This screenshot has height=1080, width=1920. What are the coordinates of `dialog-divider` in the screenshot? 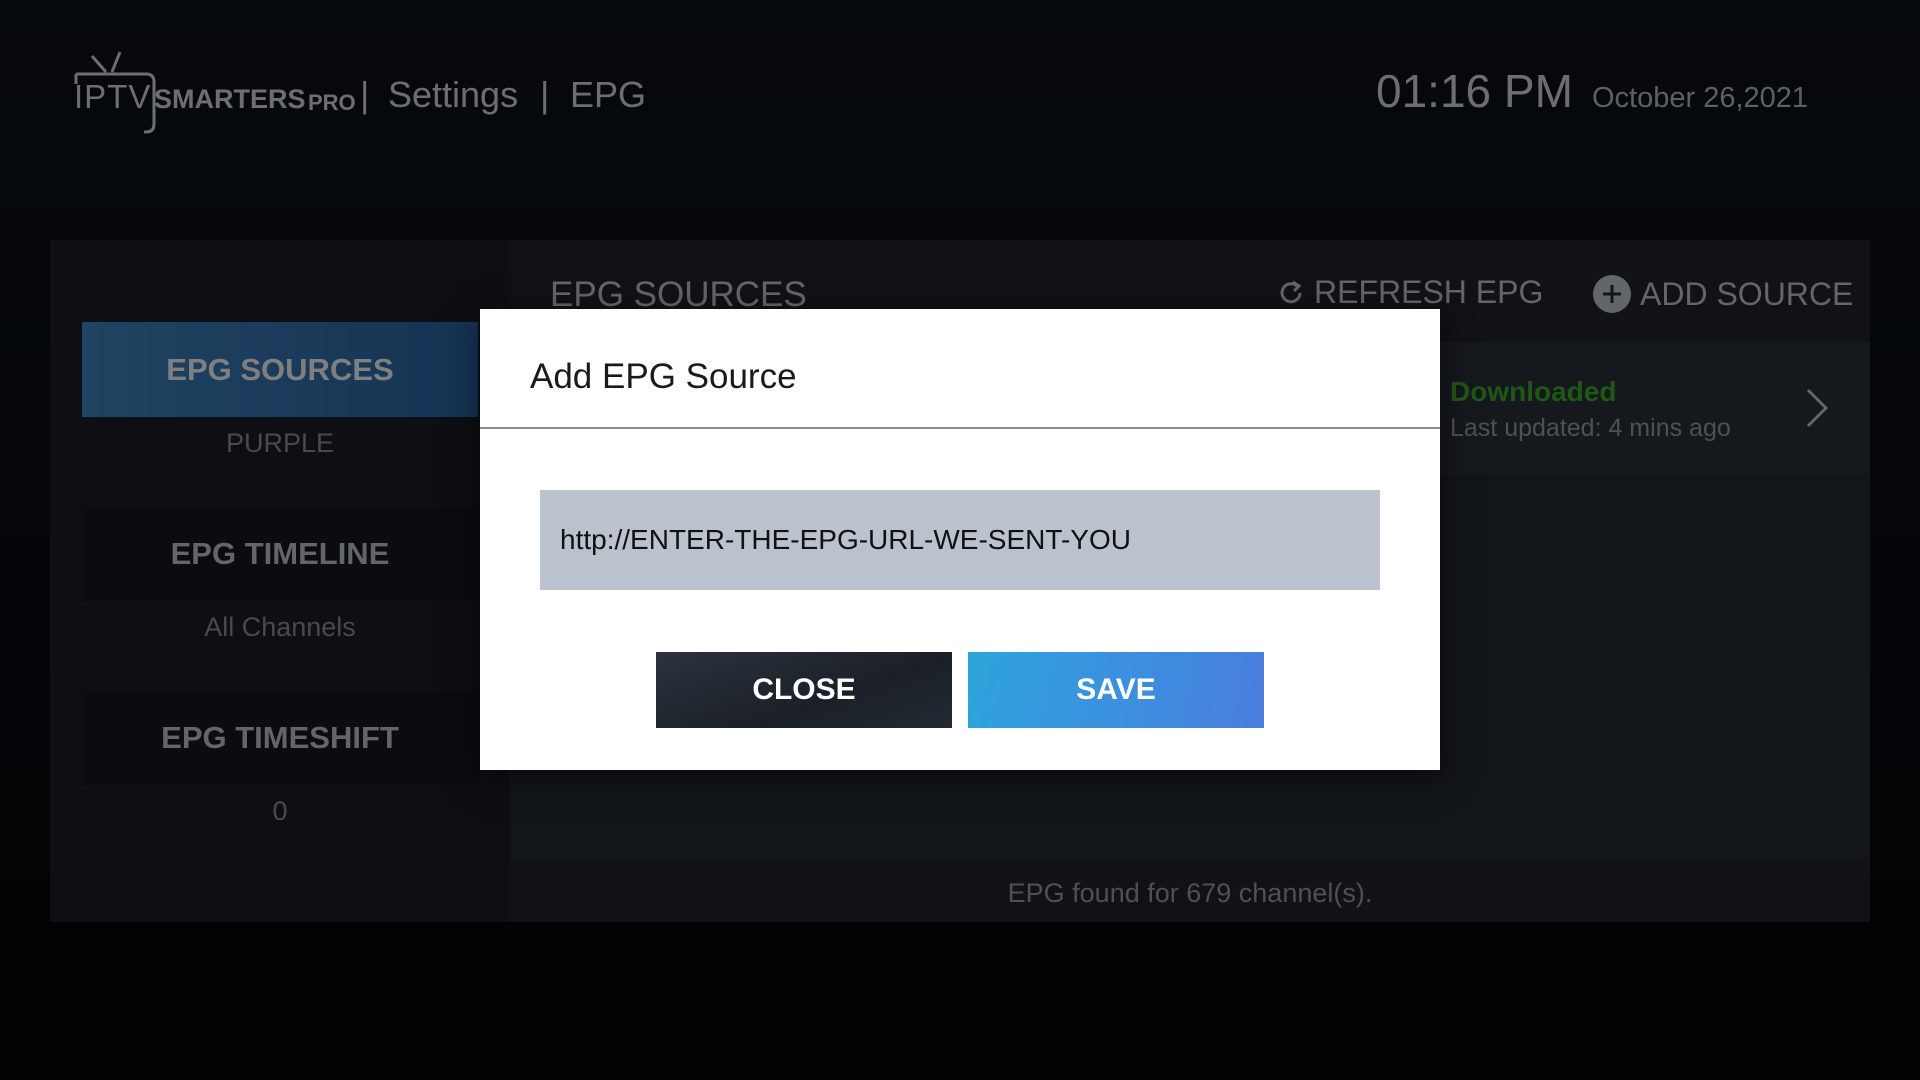 It's located at (960, 428).